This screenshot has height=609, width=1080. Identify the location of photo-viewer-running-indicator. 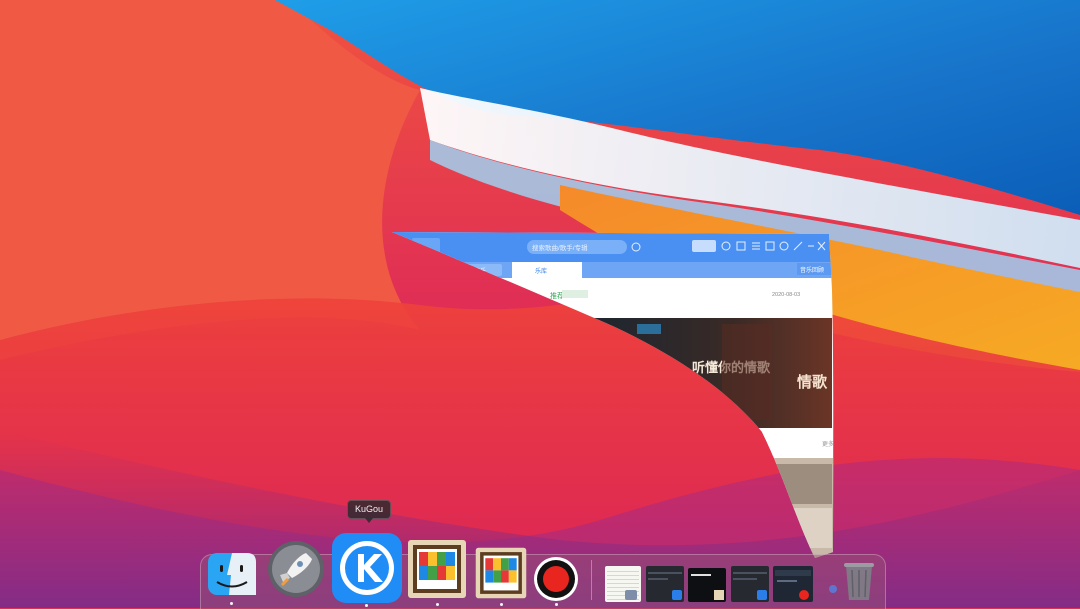
(437, 604).